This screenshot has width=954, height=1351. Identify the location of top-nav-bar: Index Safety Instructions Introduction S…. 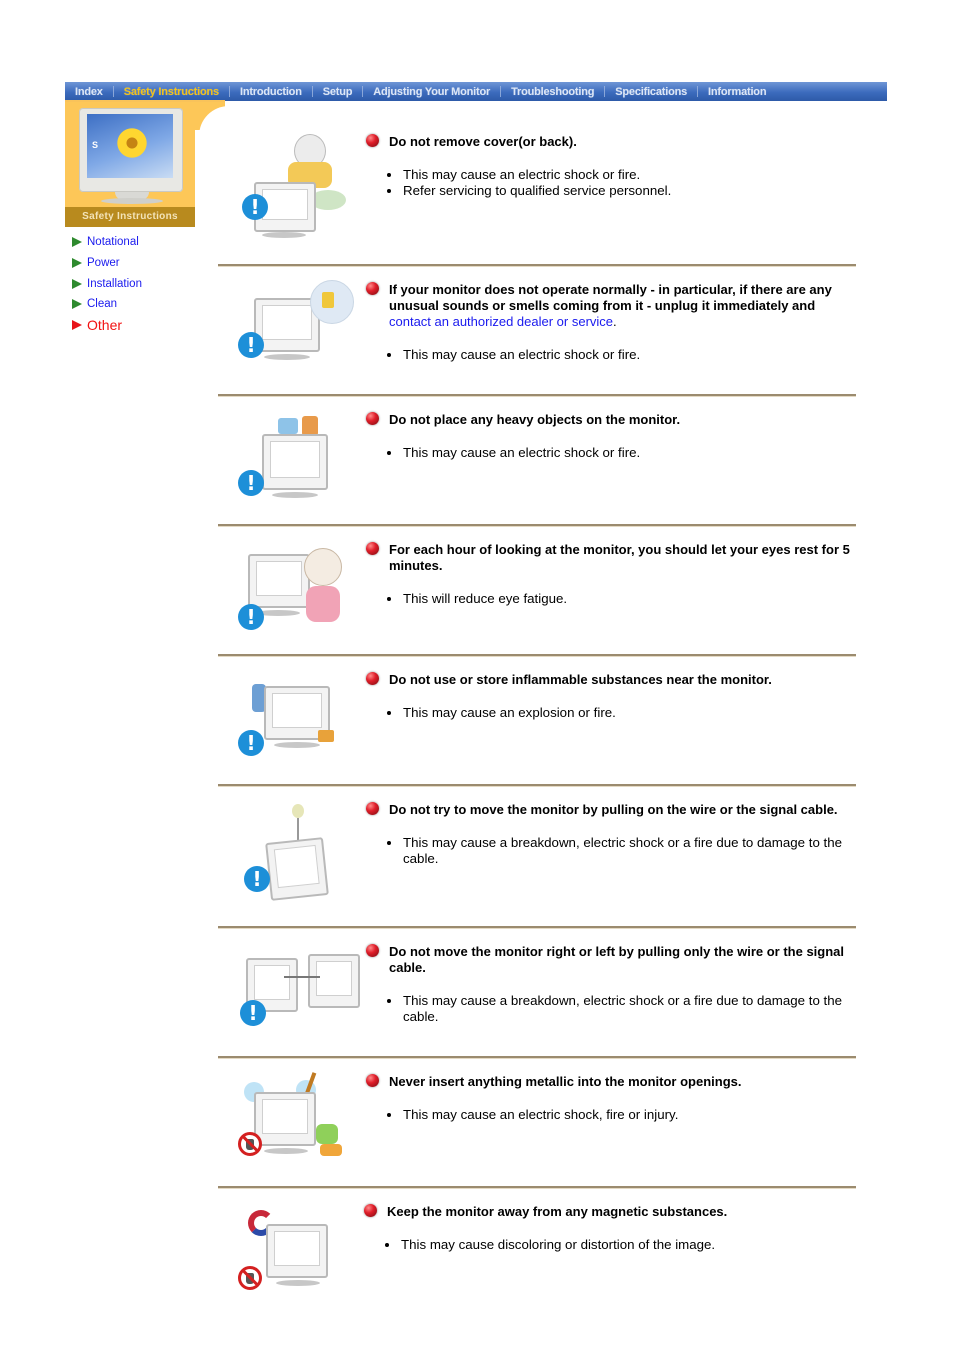
(476, 91).